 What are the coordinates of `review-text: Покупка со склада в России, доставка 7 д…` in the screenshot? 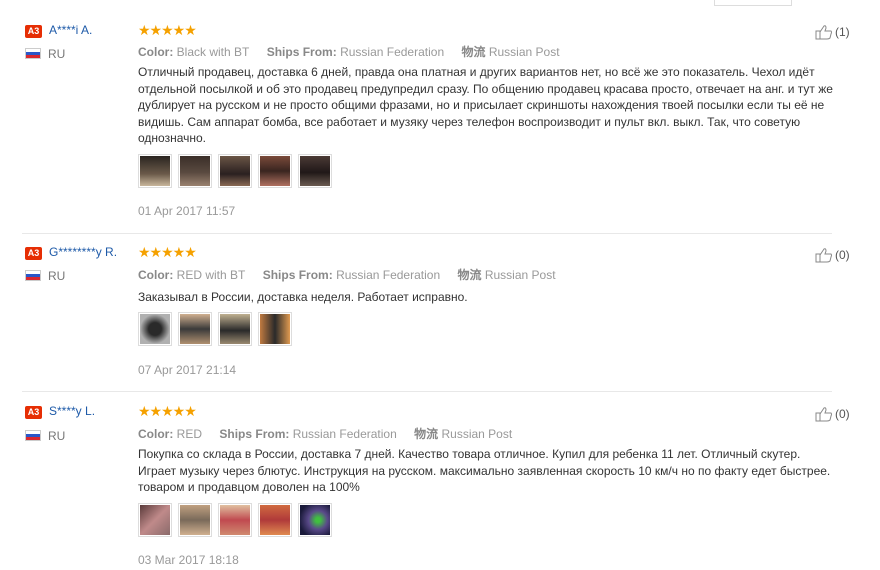 It's located at (484, 470).